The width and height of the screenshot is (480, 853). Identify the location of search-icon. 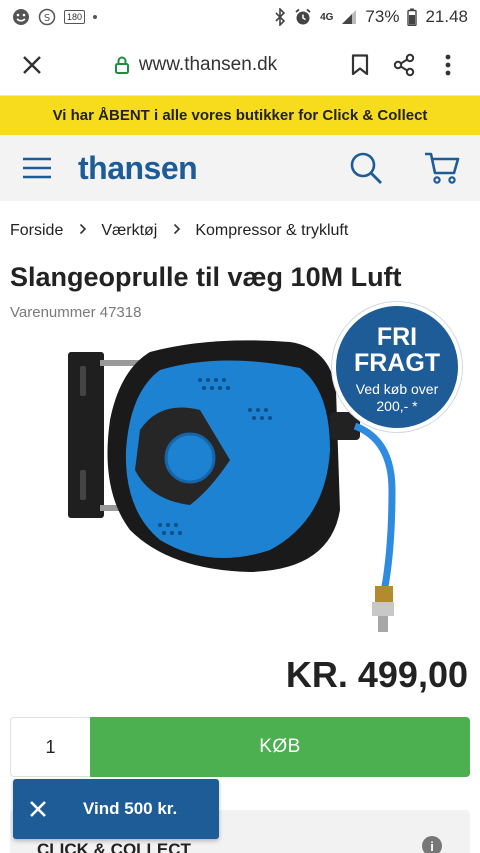
(366, 168).